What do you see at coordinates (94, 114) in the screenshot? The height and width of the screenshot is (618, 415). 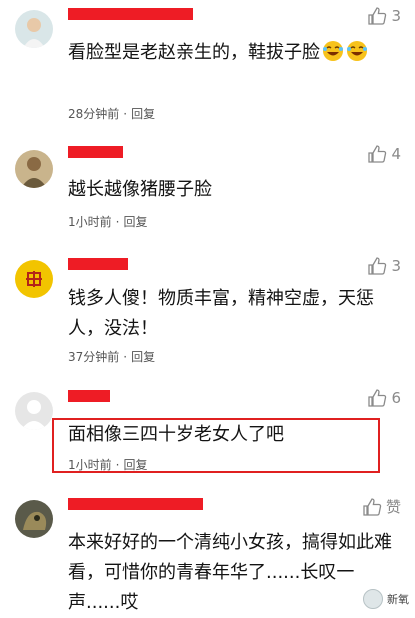 I see `comment-time: 28分钟前` at bounding box center [94, 114].